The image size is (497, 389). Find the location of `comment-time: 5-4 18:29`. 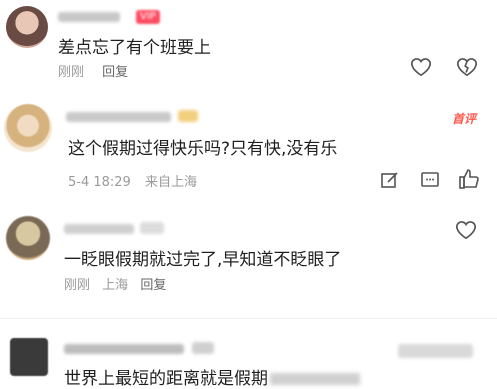

comment-time: 5-4 18:29 is located at coordinates (99, 182).